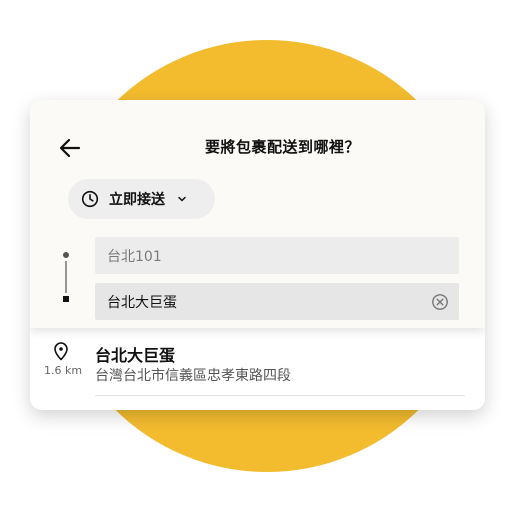  I want to click on back-button, so click(70, 148).